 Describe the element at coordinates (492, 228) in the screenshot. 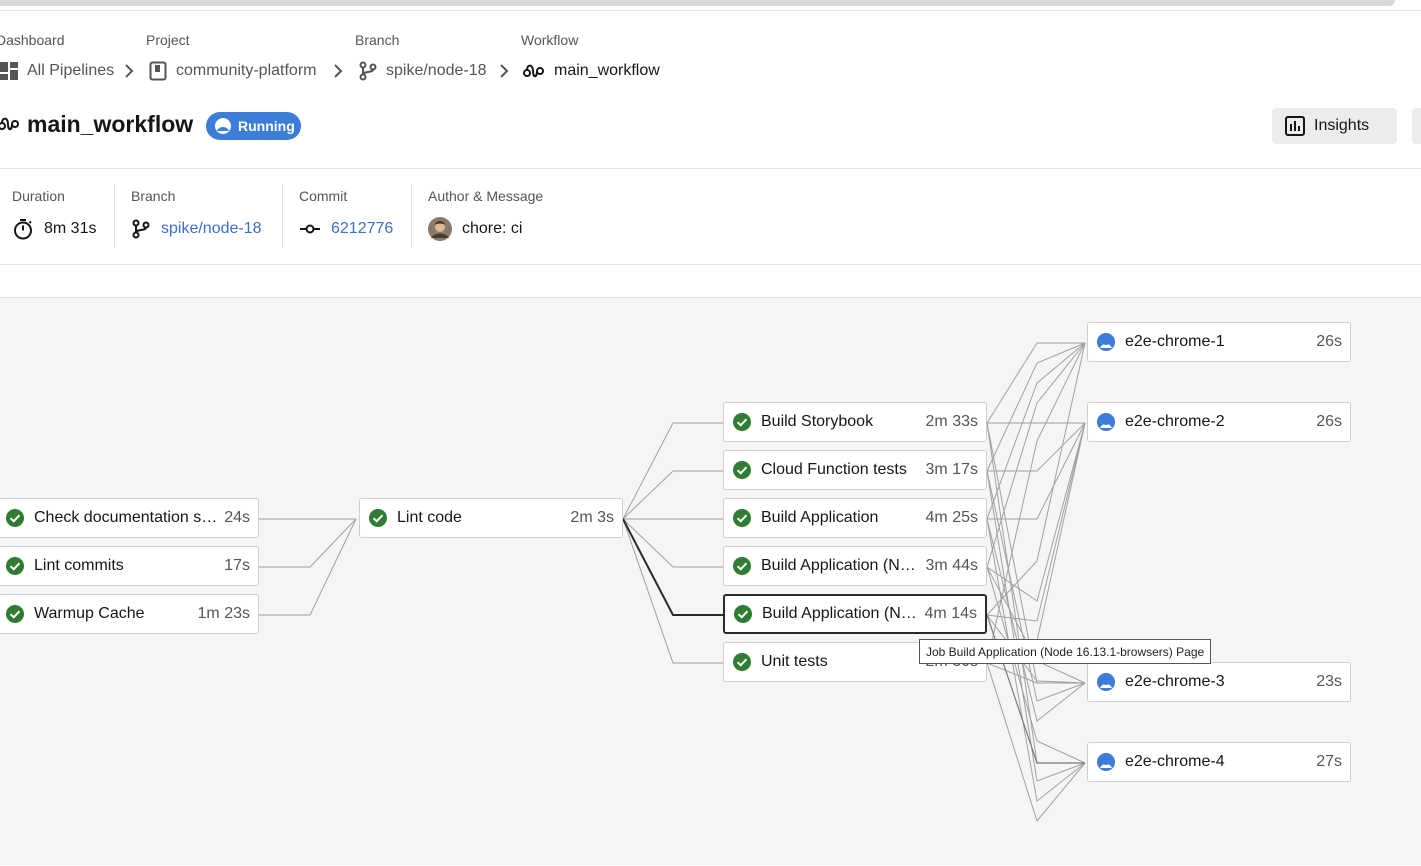

I see `commit-message: chore: ci` at that location.